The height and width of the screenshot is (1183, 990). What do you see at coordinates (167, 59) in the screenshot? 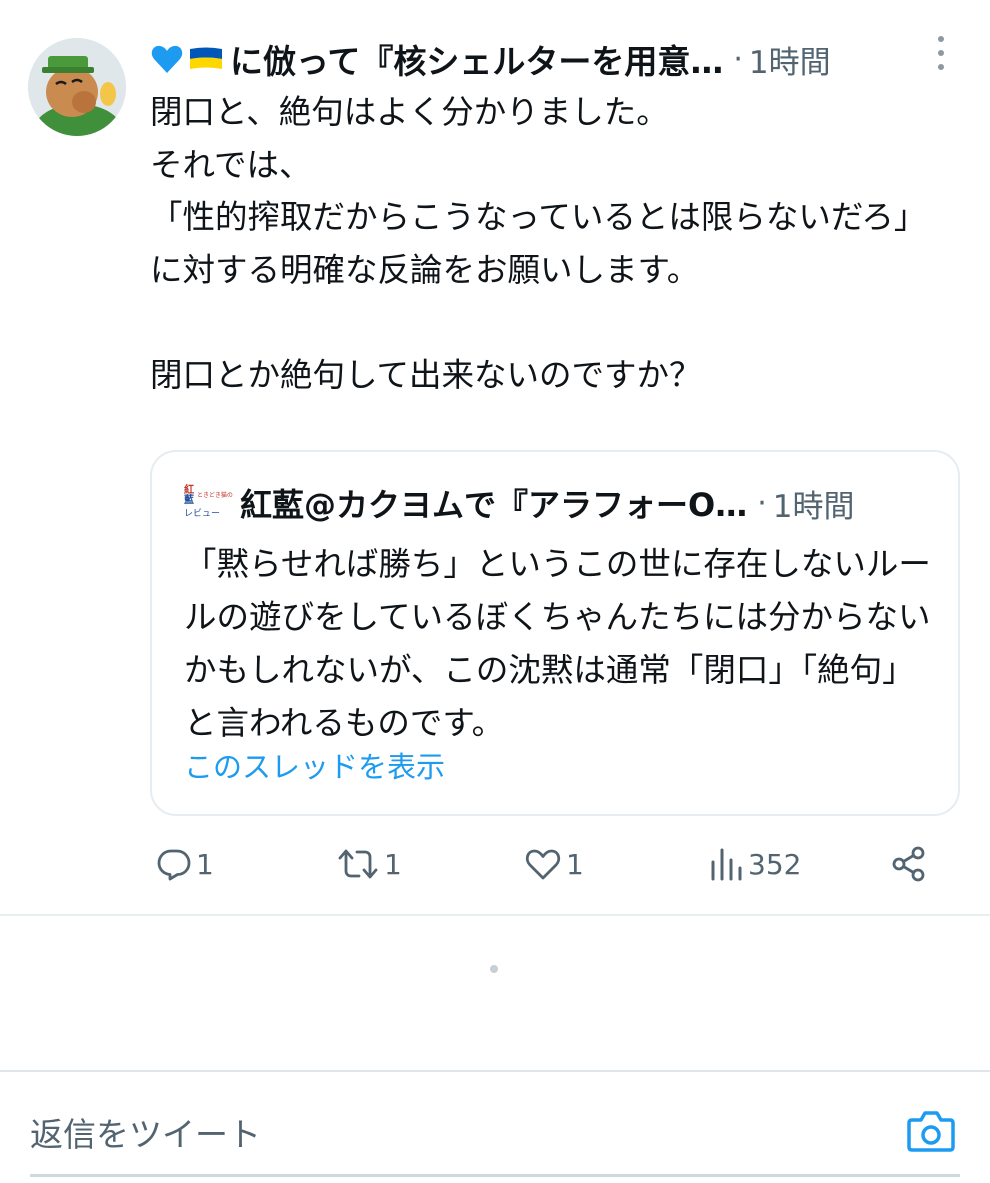
I see `blue-heart-icon` at bounding box center [167, 59].